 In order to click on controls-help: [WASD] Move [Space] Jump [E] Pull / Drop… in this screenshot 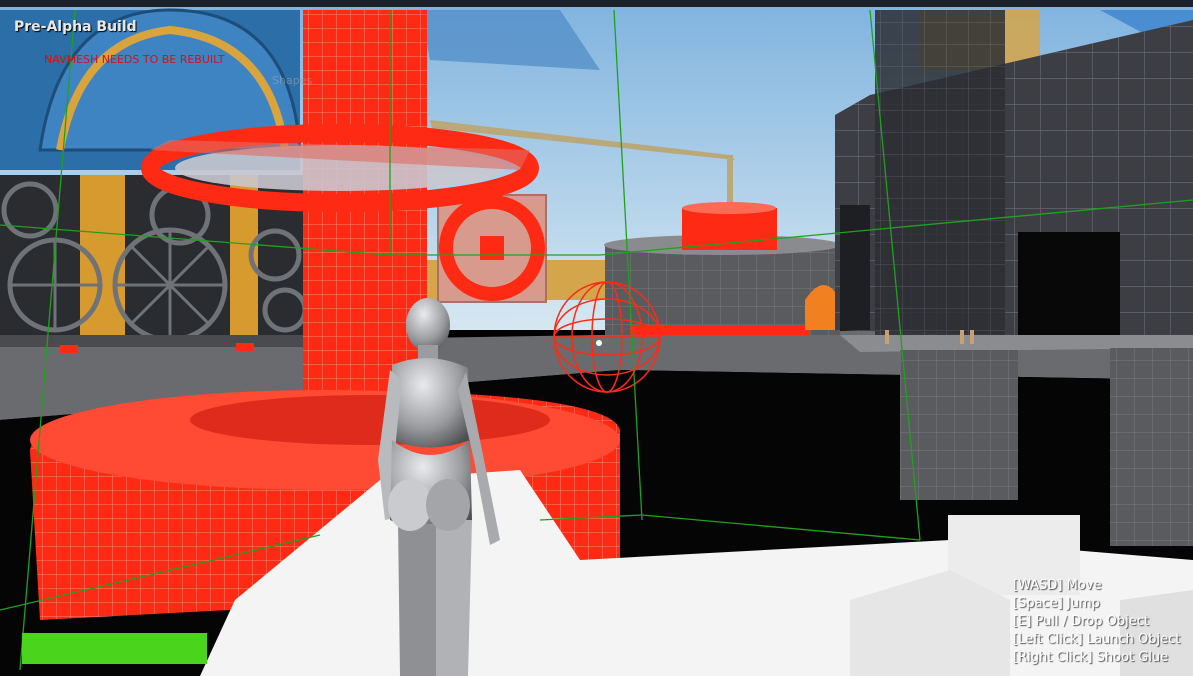, I will do `click(1096, 622)`.